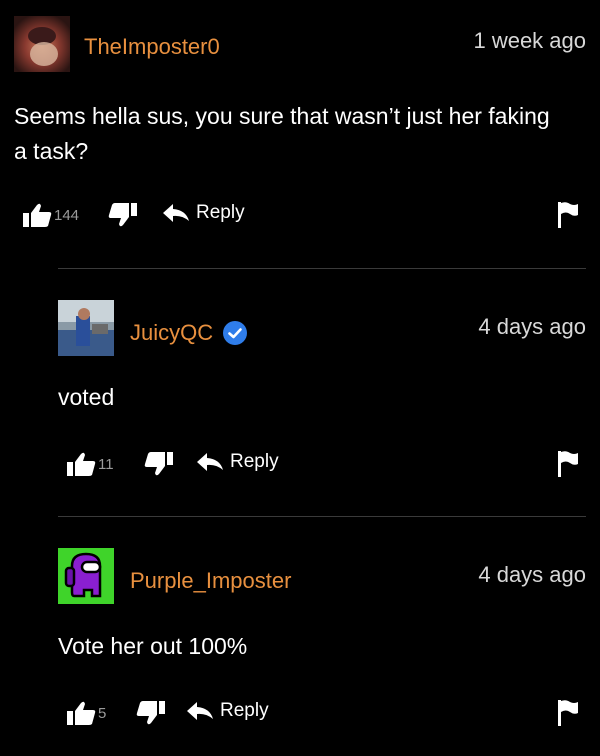 The image size is (600, 756). Describe the element at coordinates (172, 332) in the screenshot. I see `username-text: JuicyQC` at that location.